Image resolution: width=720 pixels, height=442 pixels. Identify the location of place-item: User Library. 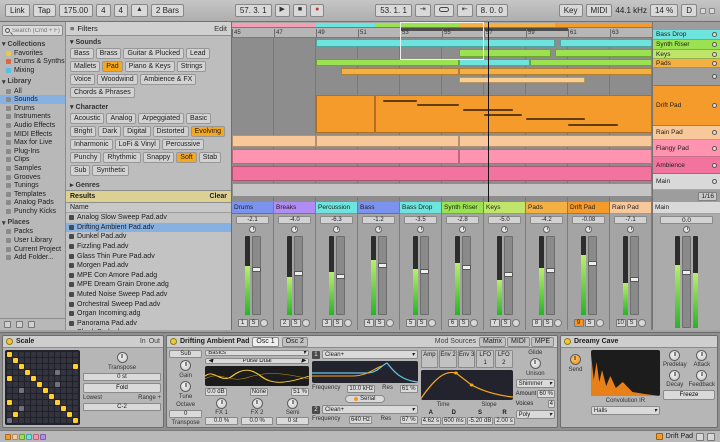
(32, 240).